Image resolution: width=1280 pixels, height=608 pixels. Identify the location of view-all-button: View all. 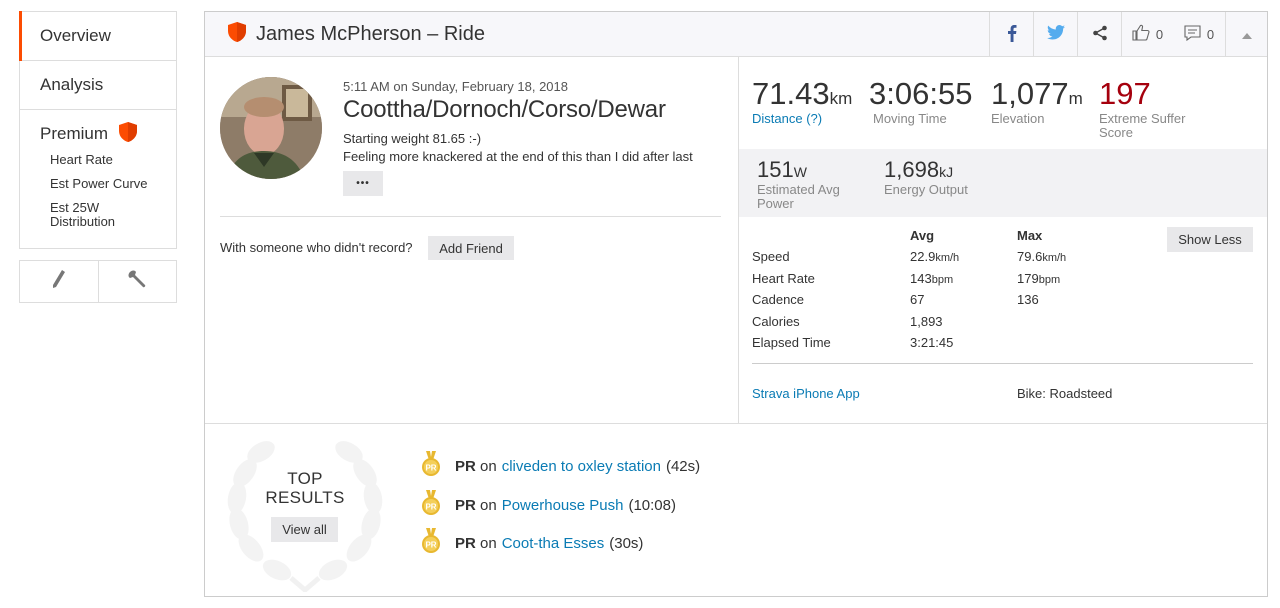
(304, 529).